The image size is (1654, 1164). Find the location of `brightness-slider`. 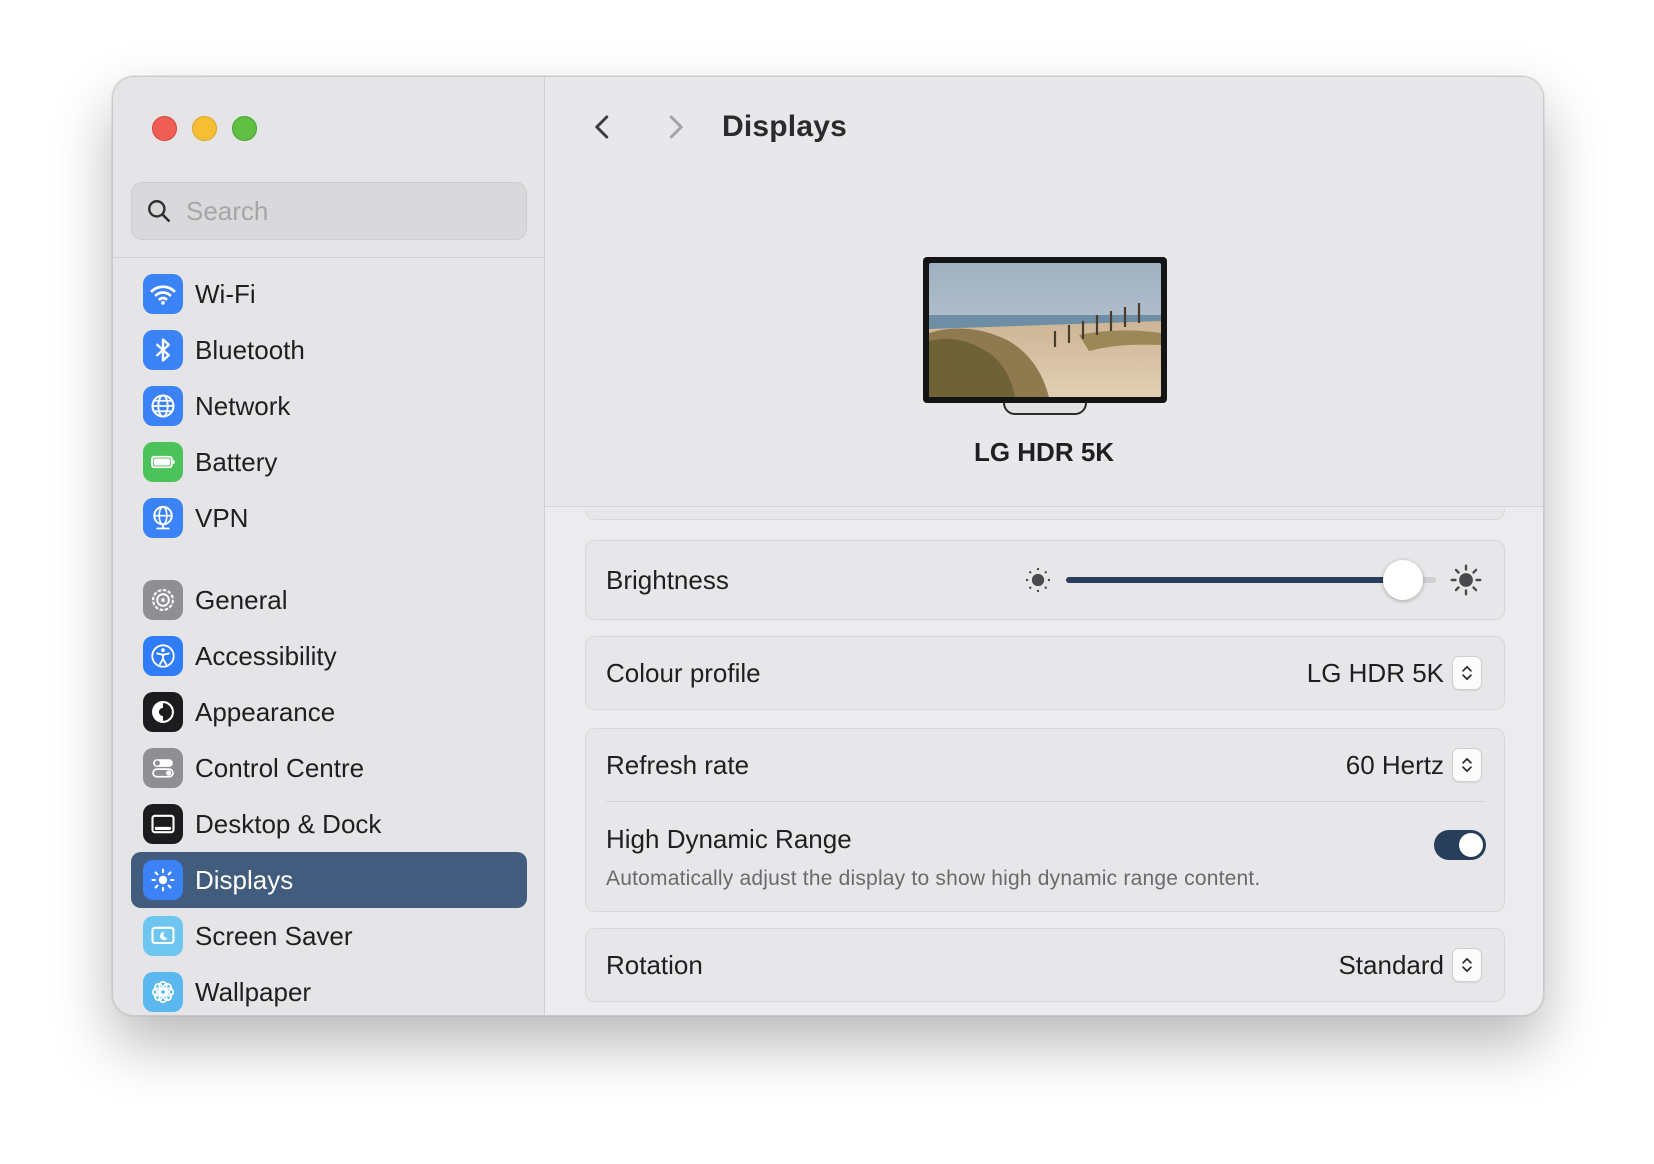

brightness-slider is located at coordinates (1253, 580).